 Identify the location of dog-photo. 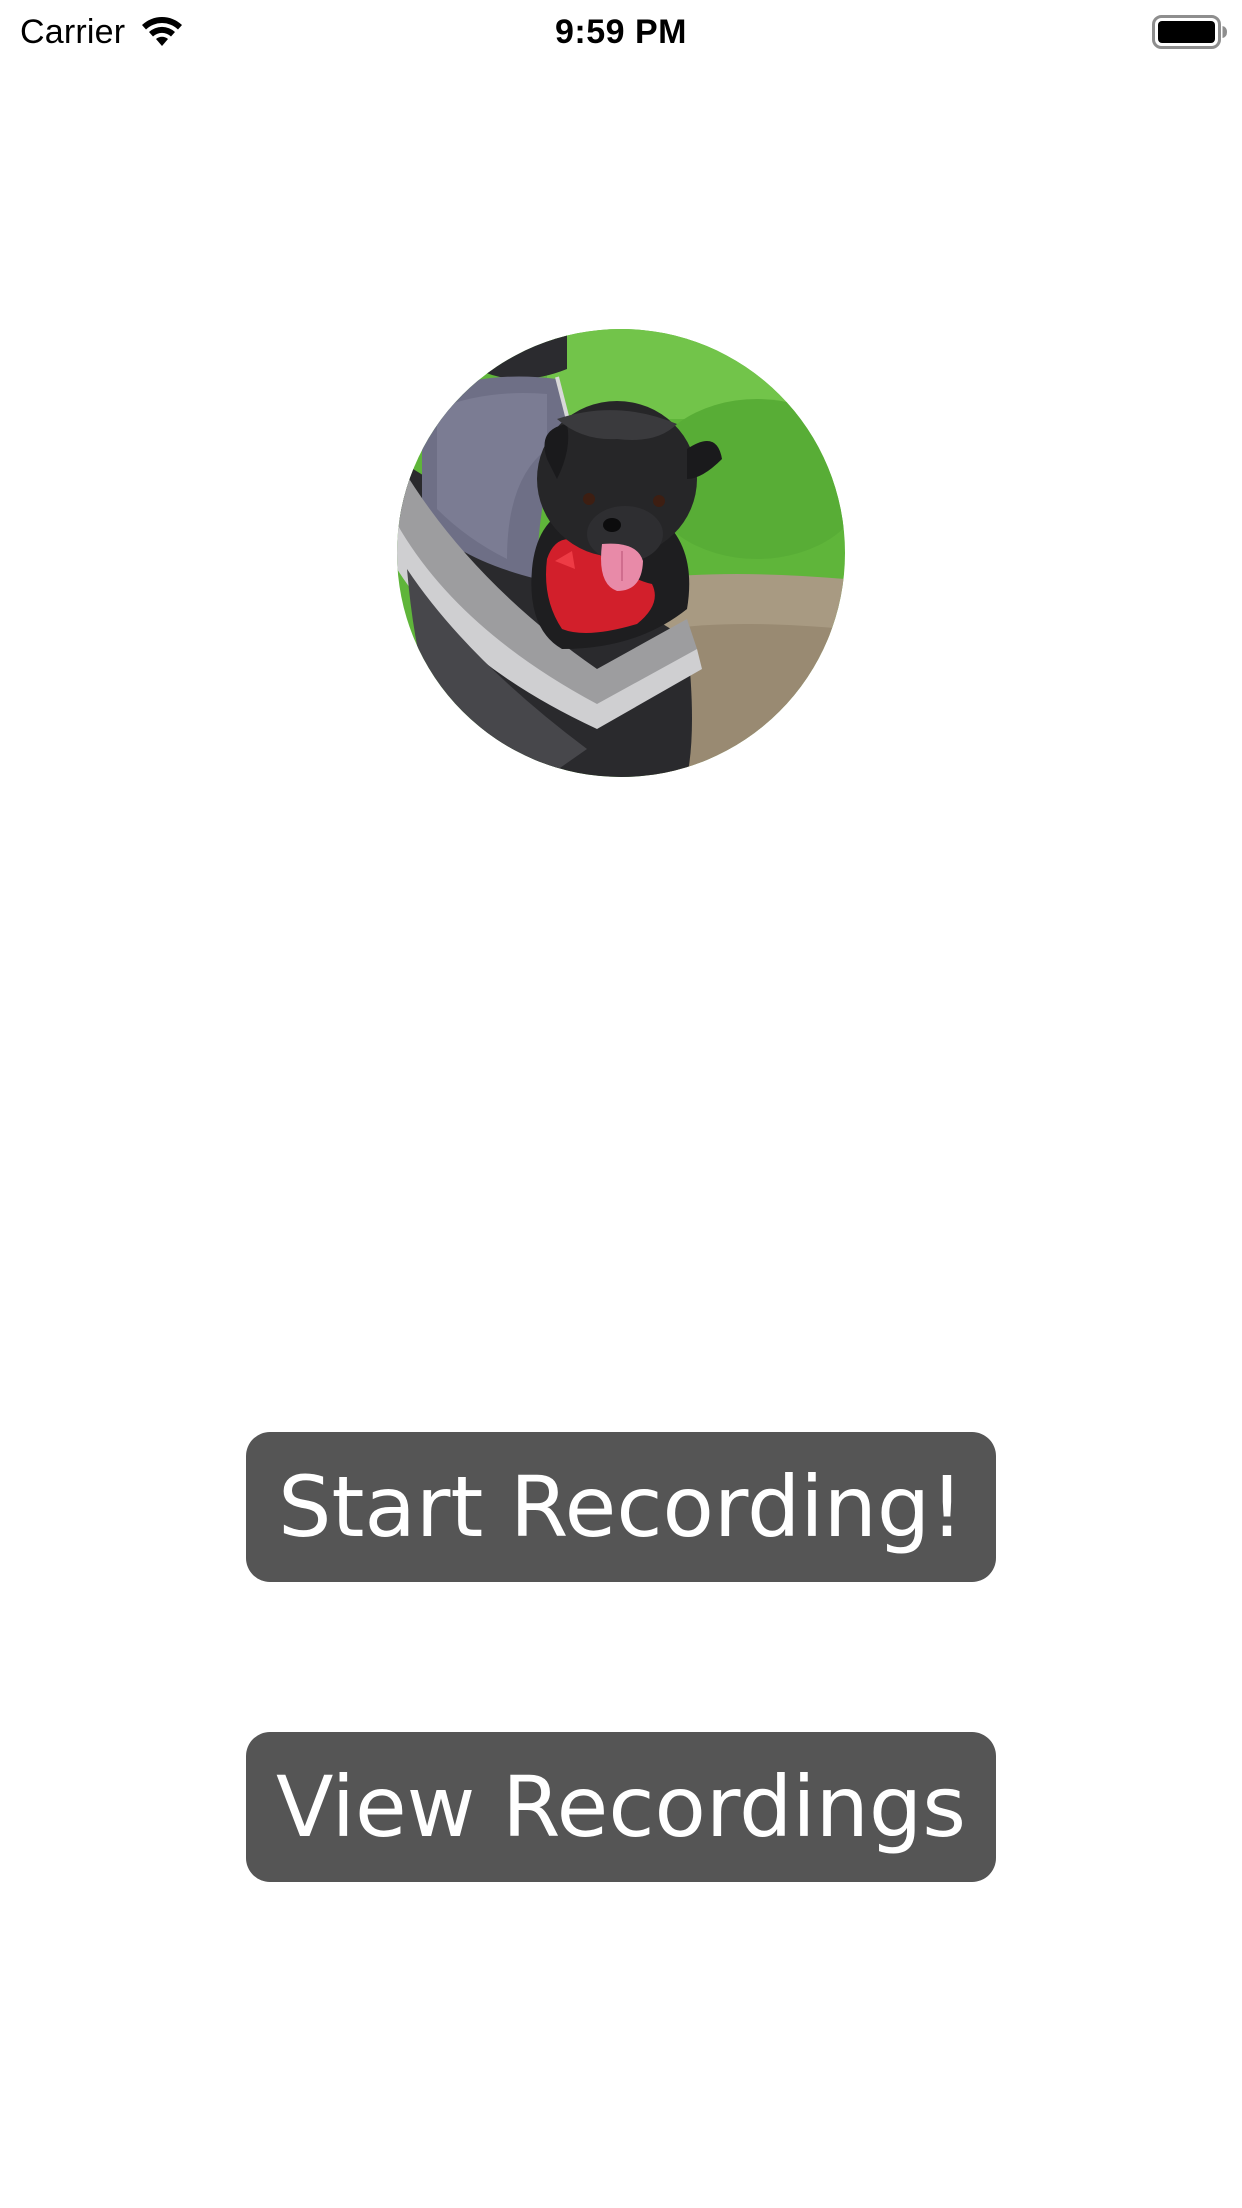
(621, 553).